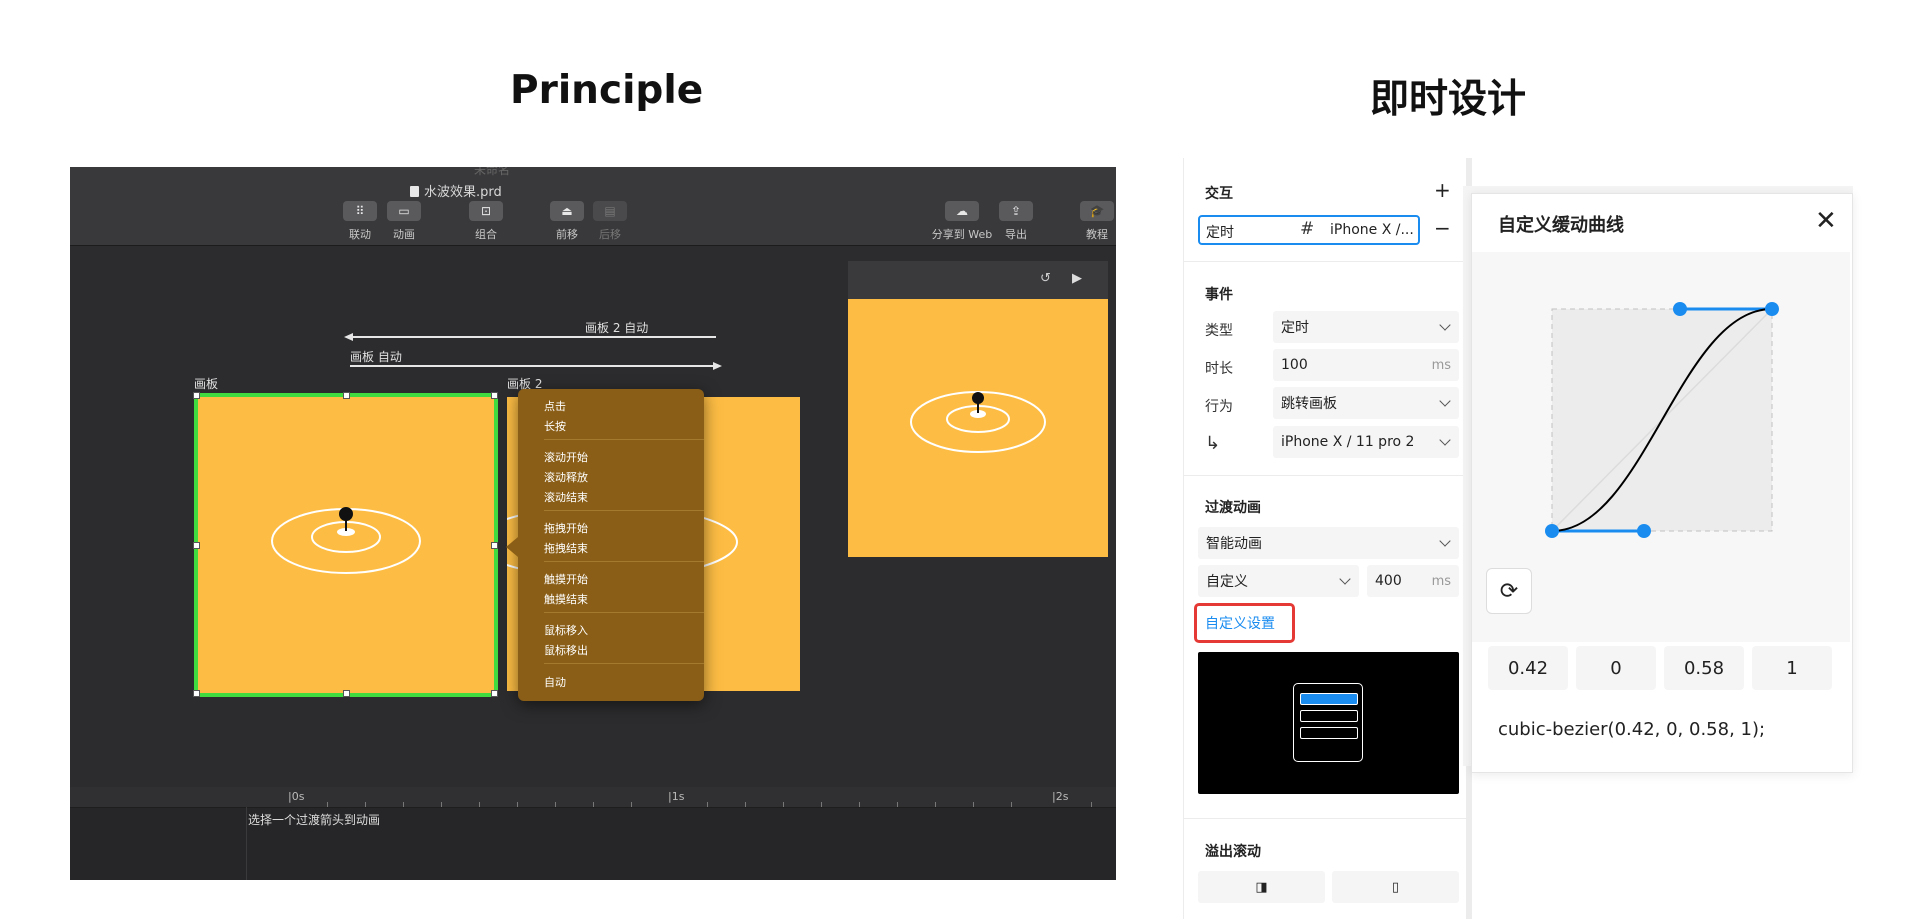 This screenshot has height=919, width=1926. Describe the element at coordinates (1509, 591) in the screenshot. I see `refresh-icon: ⟳` at that location.